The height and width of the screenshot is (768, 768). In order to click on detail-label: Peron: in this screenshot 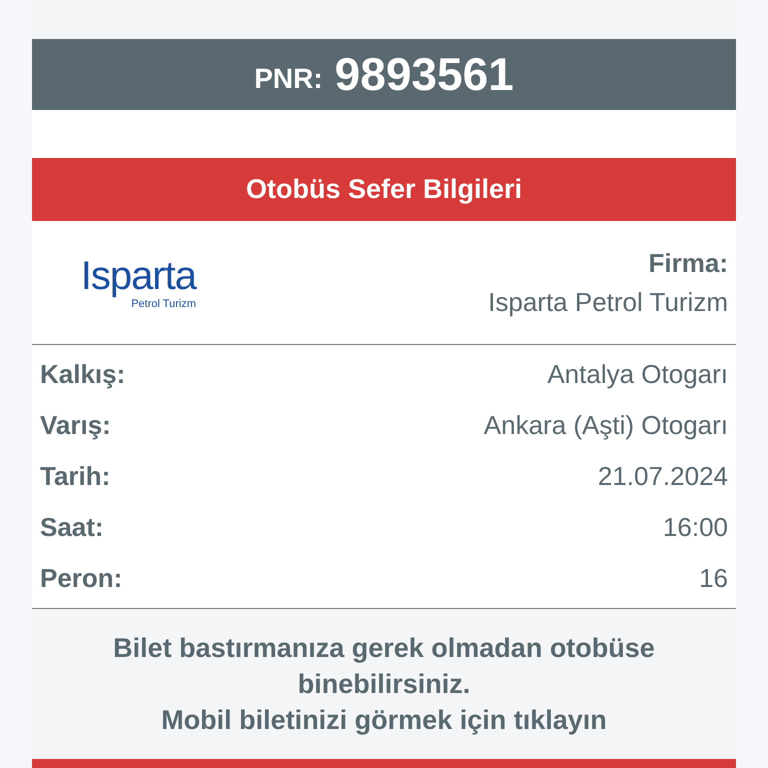, I will do `click(81, 578)`.